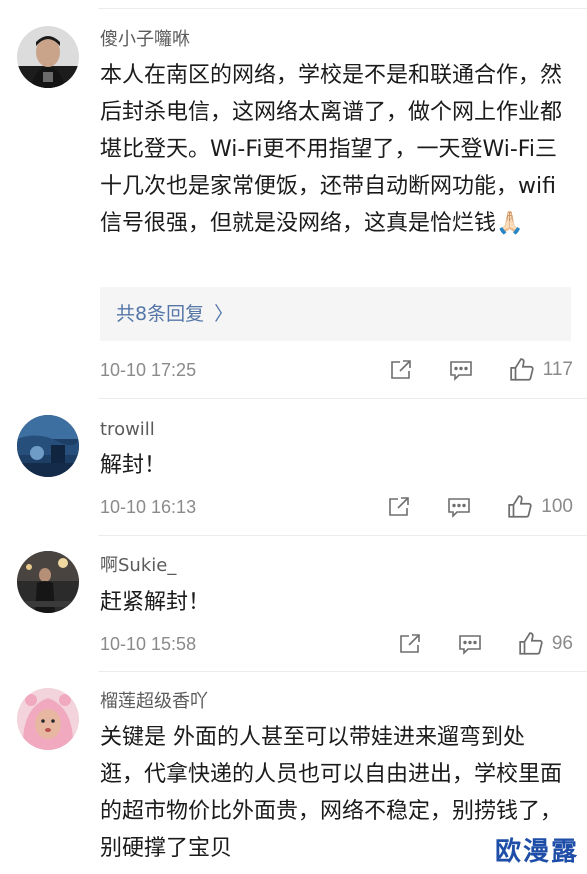  I want to click on comment-actions: 117, so click(481, 370).